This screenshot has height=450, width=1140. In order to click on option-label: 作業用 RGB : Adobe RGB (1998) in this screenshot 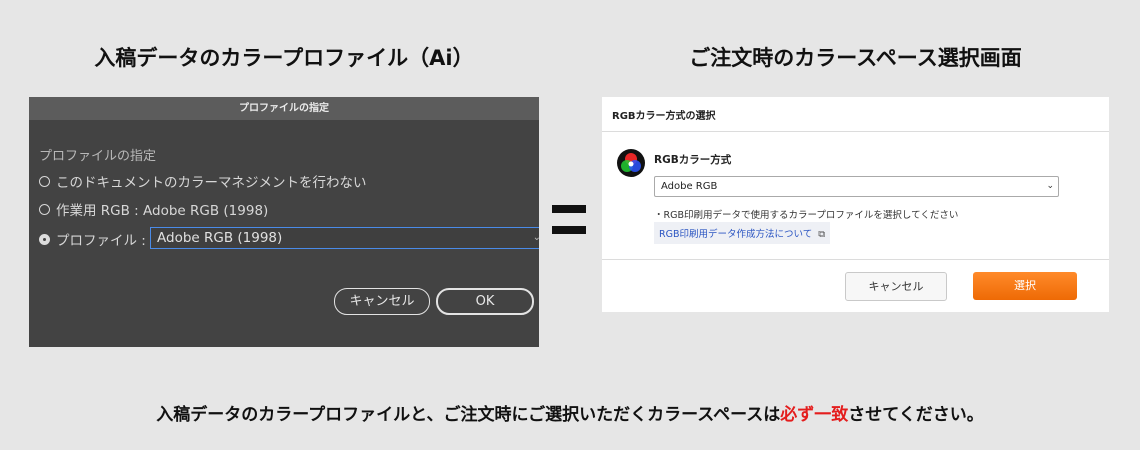, I will do `click(162, 211)`.